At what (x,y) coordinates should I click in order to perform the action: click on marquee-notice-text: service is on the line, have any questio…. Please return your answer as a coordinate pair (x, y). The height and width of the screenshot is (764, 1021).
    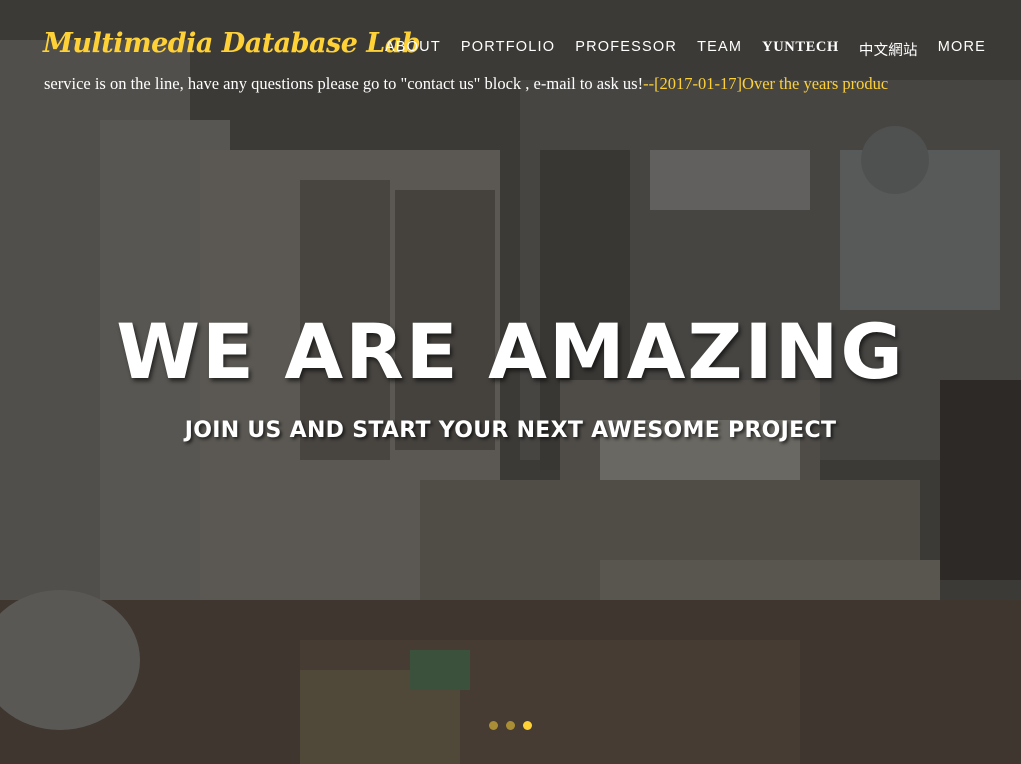
    Looking at the image, I should click on (344, 83).